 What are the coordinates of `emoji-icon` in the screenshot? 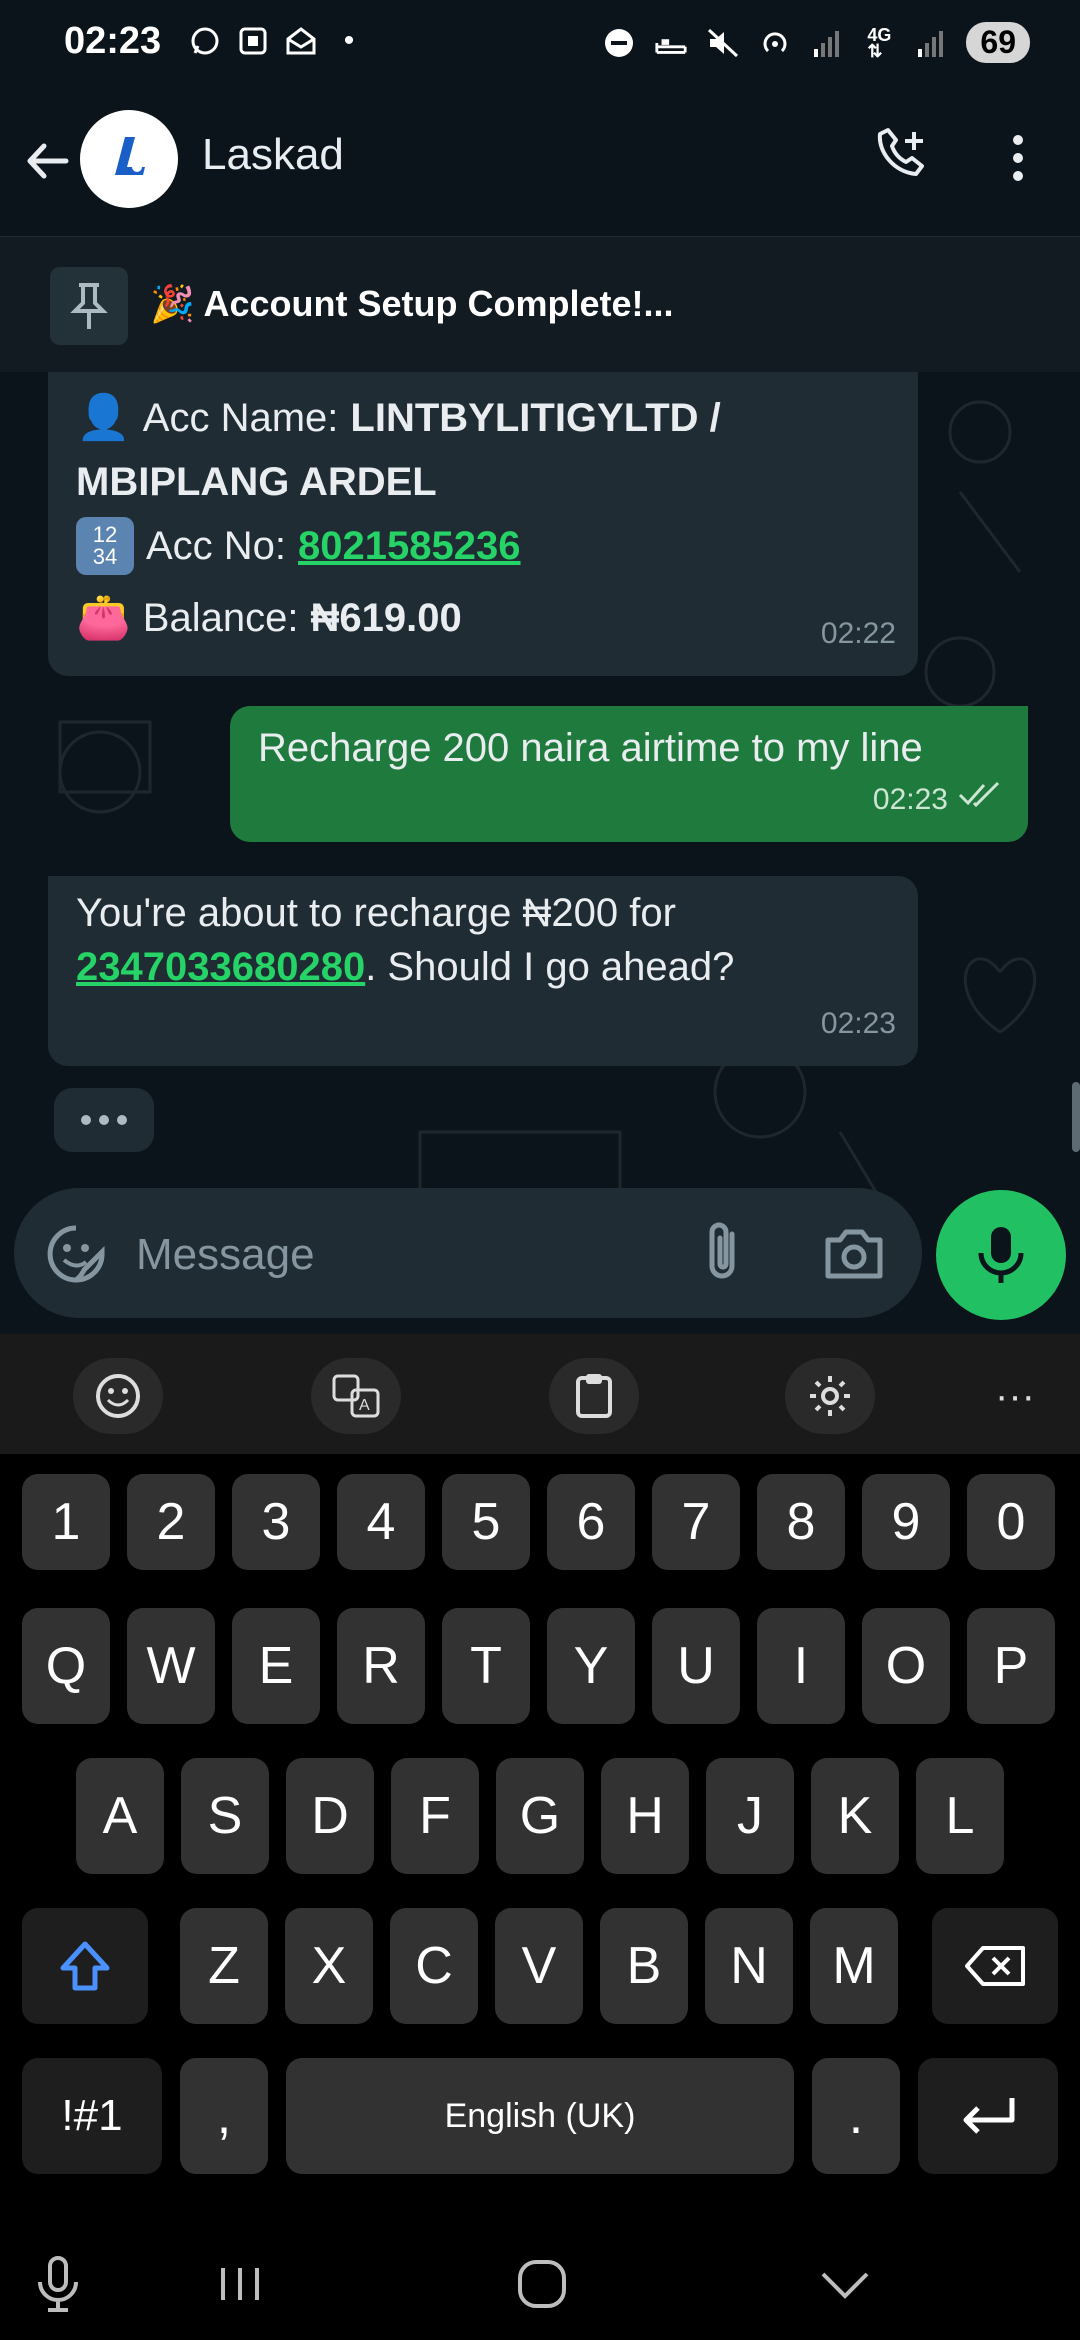 It's located at (118, 1396).